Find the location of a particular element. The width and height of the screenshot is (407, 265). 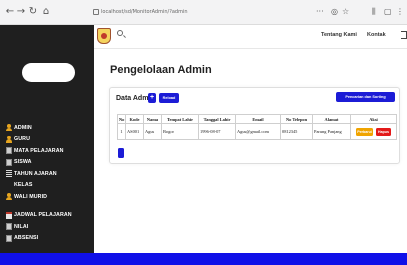

sidebar-item-label: KELAS is located at coordinates (23, 185).